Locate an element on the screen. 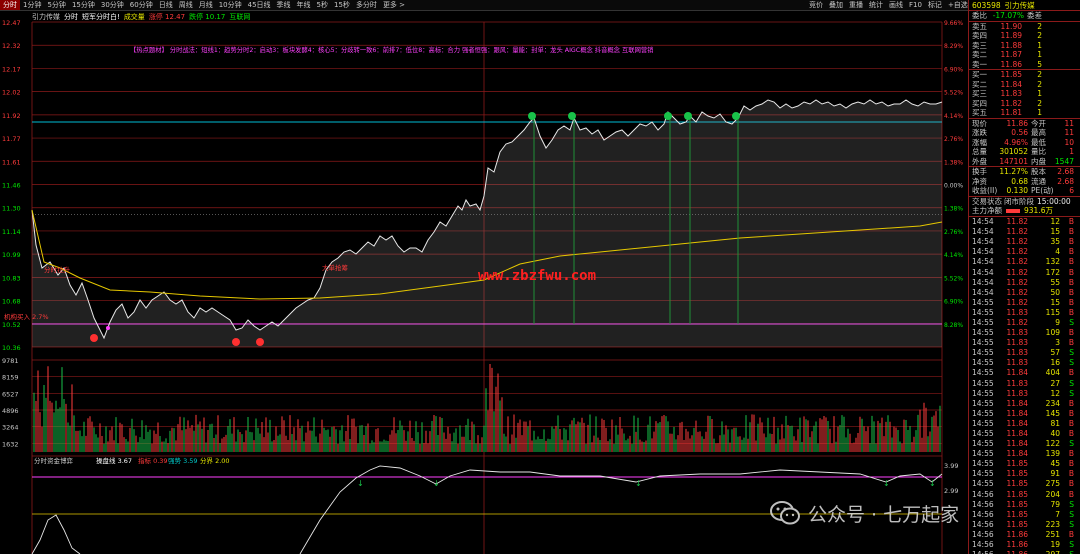 This screenshot has width=1080, height=554. period-tab: 45日线 is located at coordinates (259, 5).